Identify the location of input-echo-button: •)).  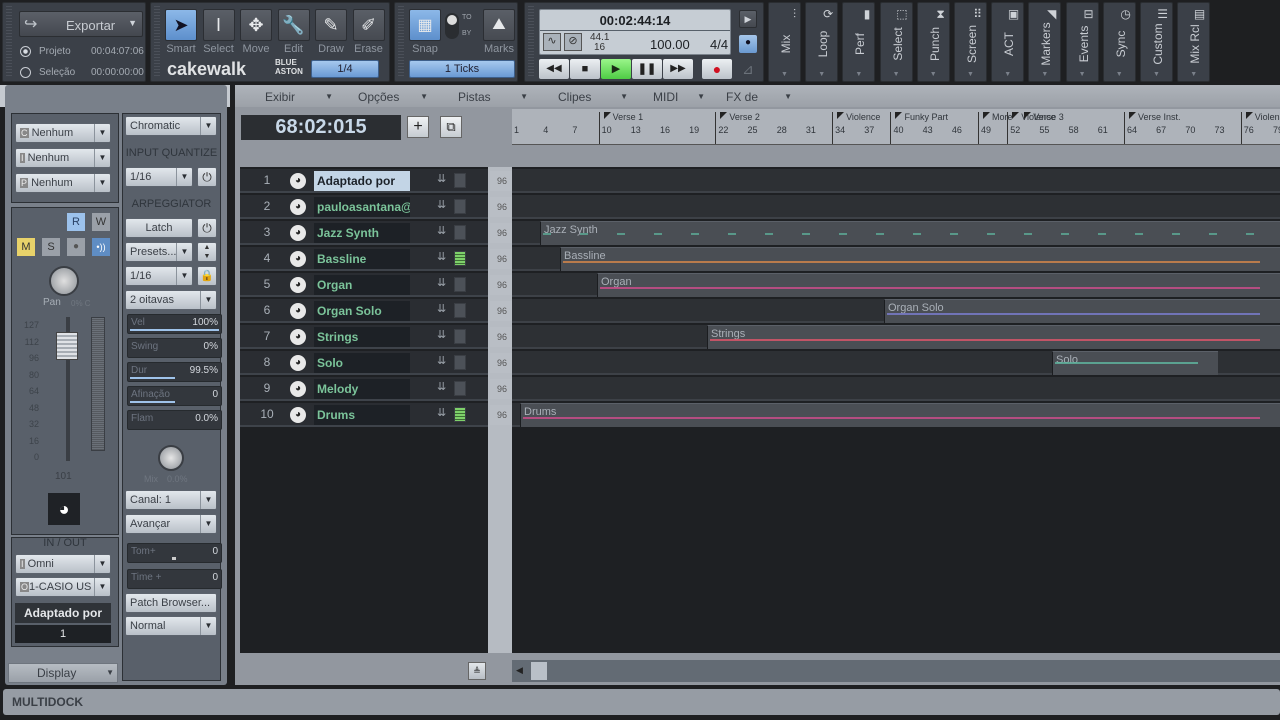
(101, 247).